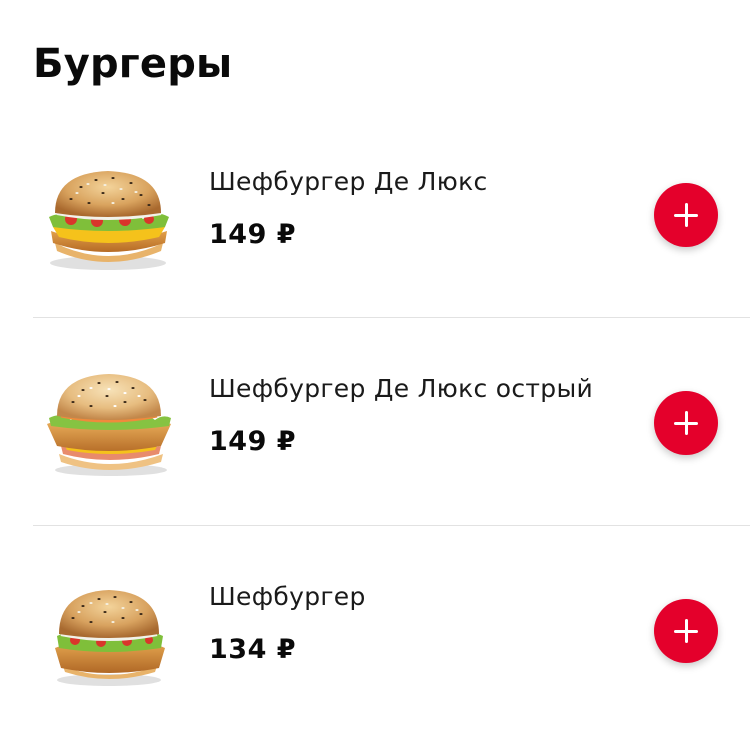 This screenshot has width=750, height=734. Describe the element at coordinates (287, 597) in the screenshot. I see `product-name: Шефбургер` at that location.